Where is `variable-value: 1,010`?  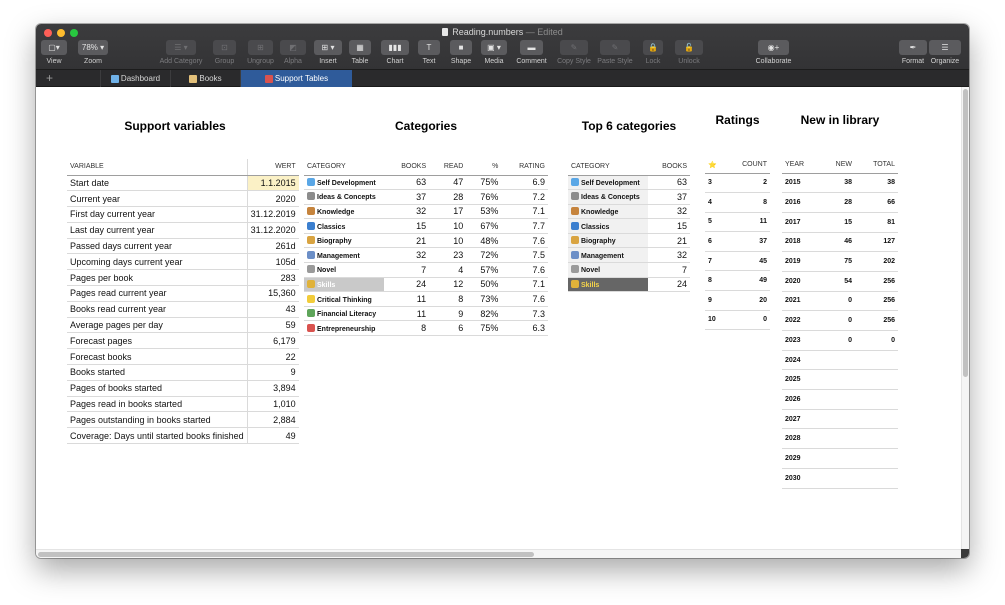 variable-value: 1,010 is located at coordinates (273, 404).